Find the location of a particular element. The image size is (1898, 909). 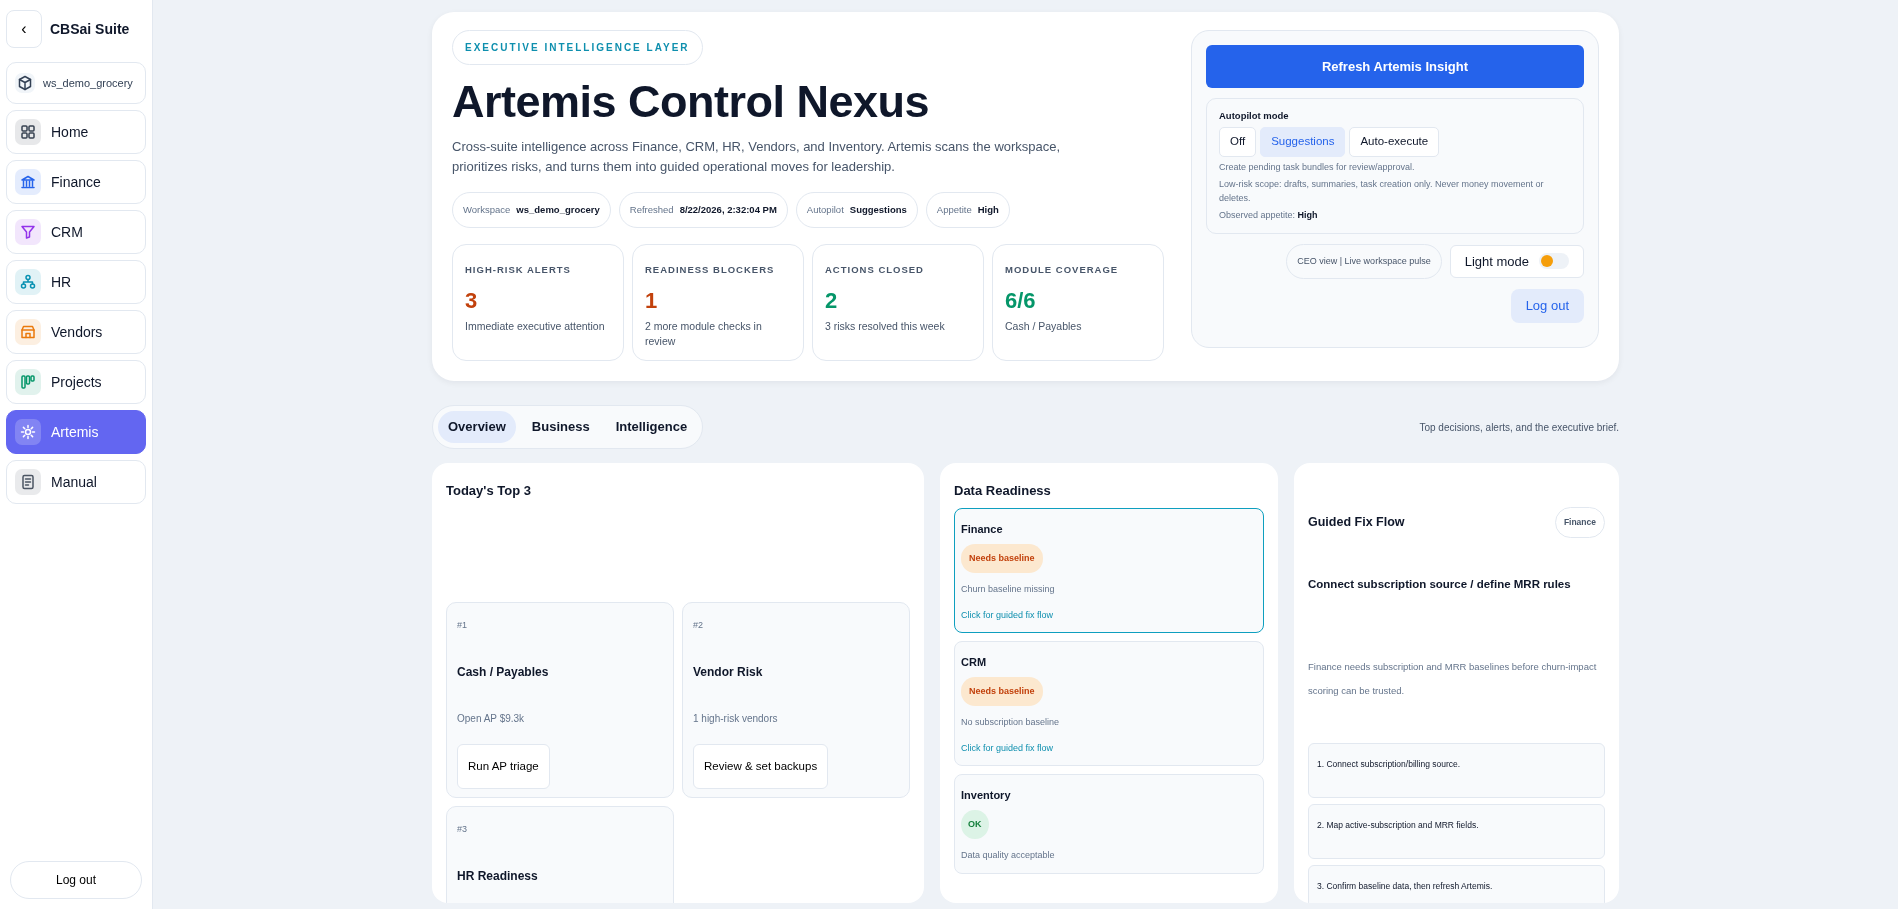

chip-label: Appetite is located at coordinates (954, 210).